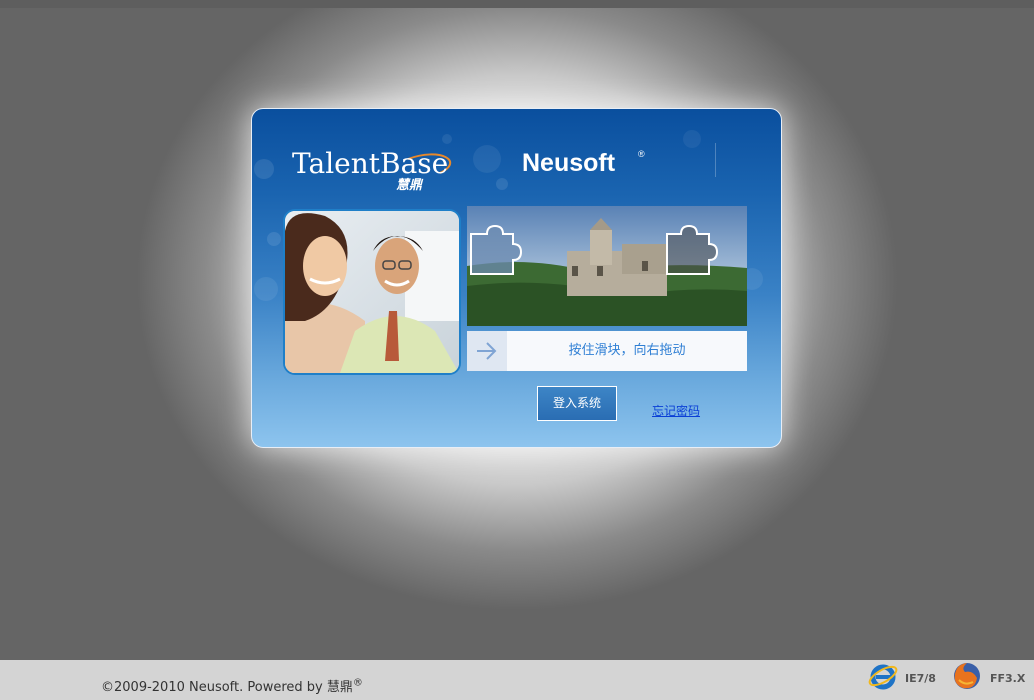 This screenshot has height=700, width=1034. Describe the element at coordinates (517, 4) in the screenshot. I see `top-bar` at that location.